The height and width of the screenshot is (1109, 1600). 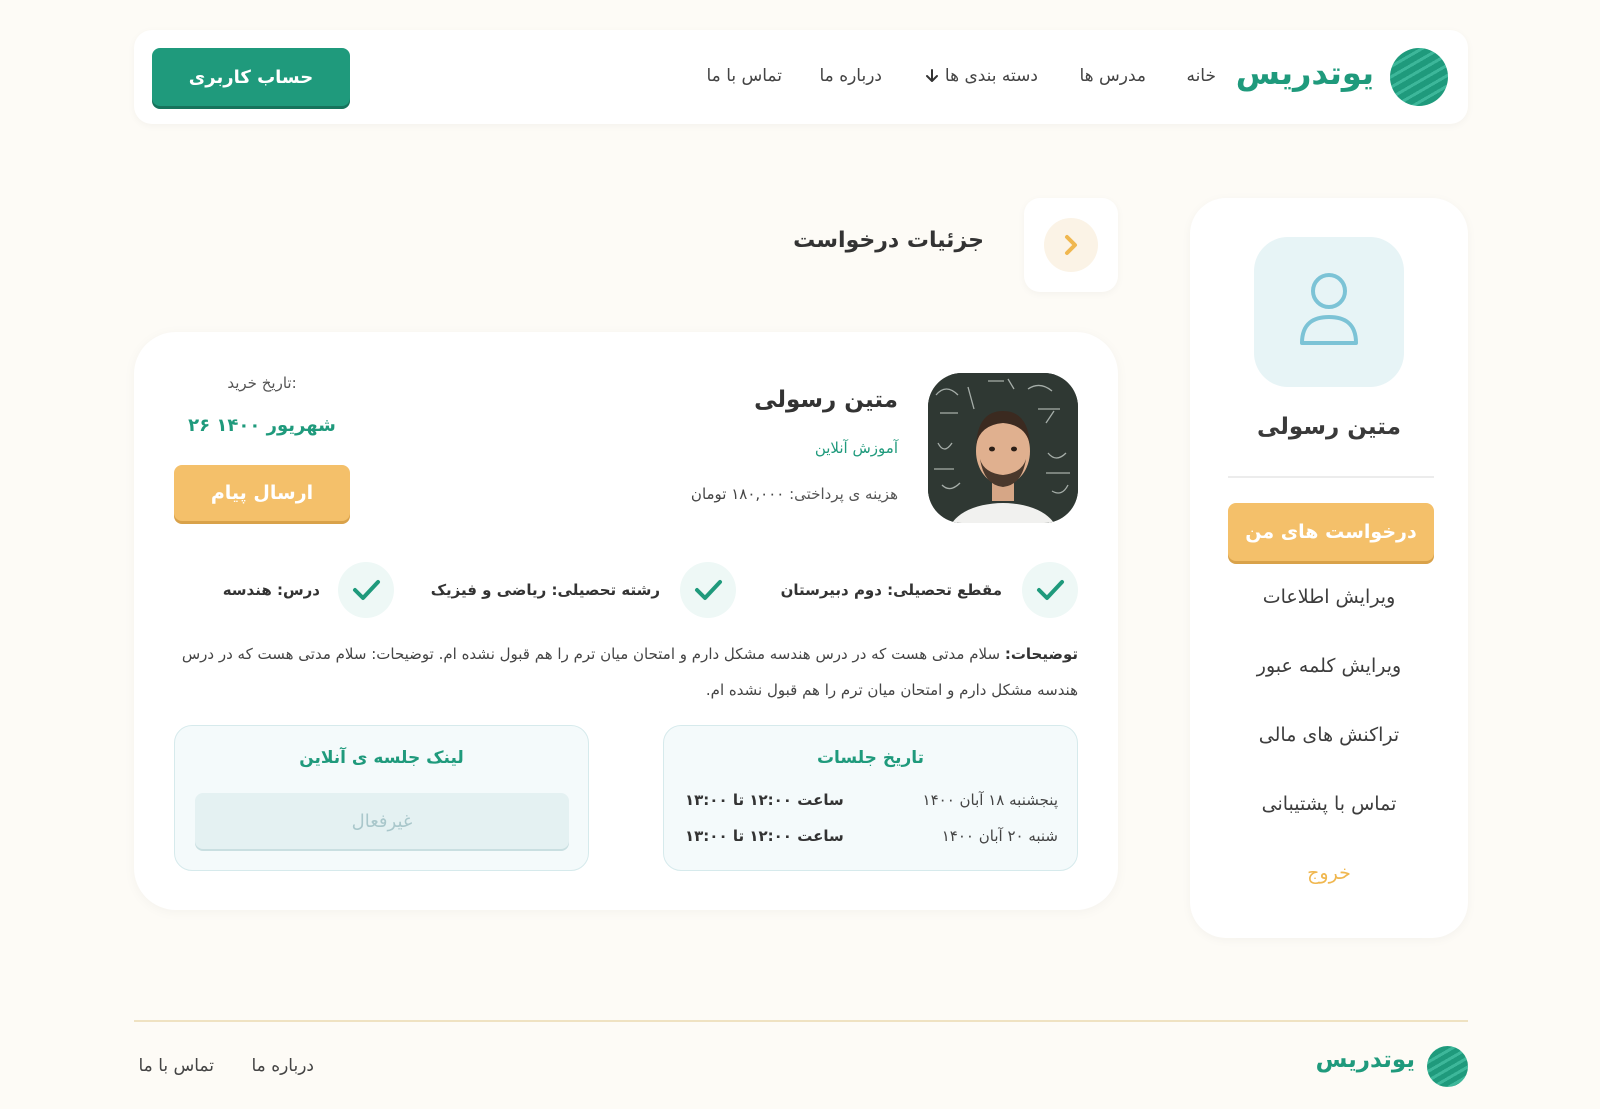 What do you see at coordinates (262, 493) in the screenshot?
I see `send-message-button: ارسال پیام` at bounding box center [262, 493].